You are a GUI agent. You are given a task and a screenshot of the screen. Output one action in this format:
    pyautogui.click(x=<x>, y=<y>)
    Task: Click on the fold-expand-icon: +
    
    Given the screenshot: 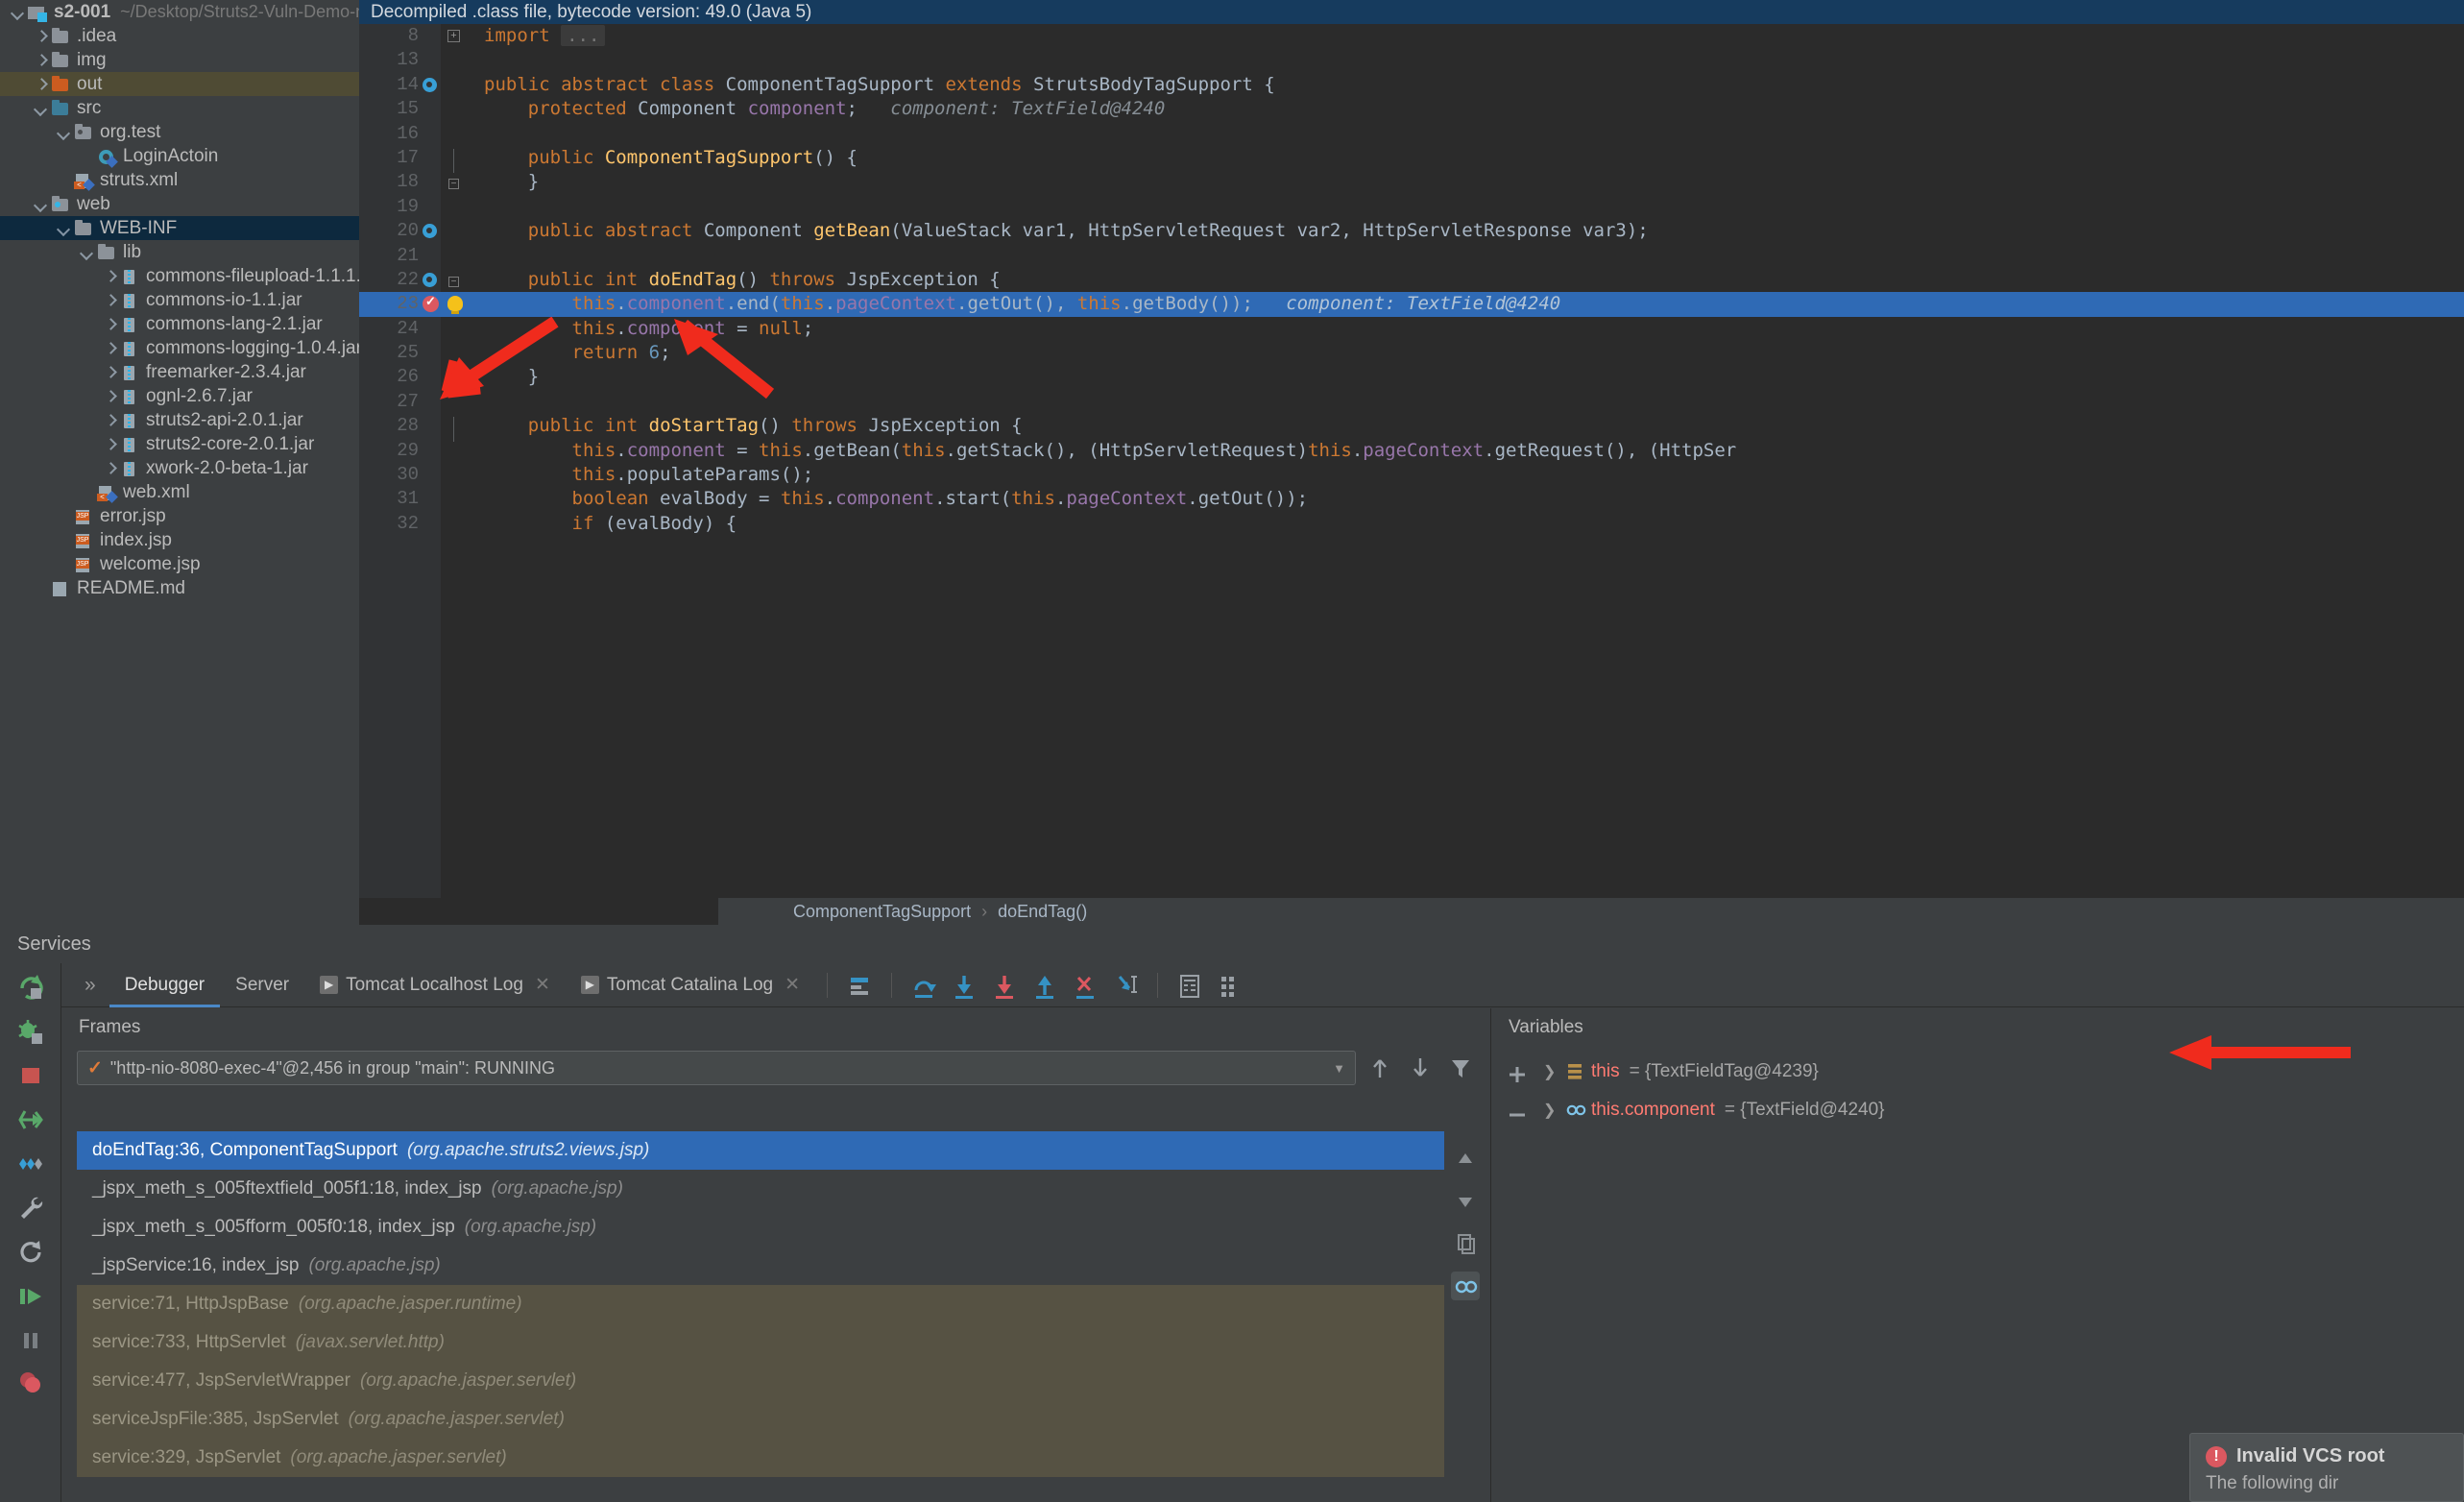 What is the action you would take?
    pyautogui.click(x=453, y=36)
    